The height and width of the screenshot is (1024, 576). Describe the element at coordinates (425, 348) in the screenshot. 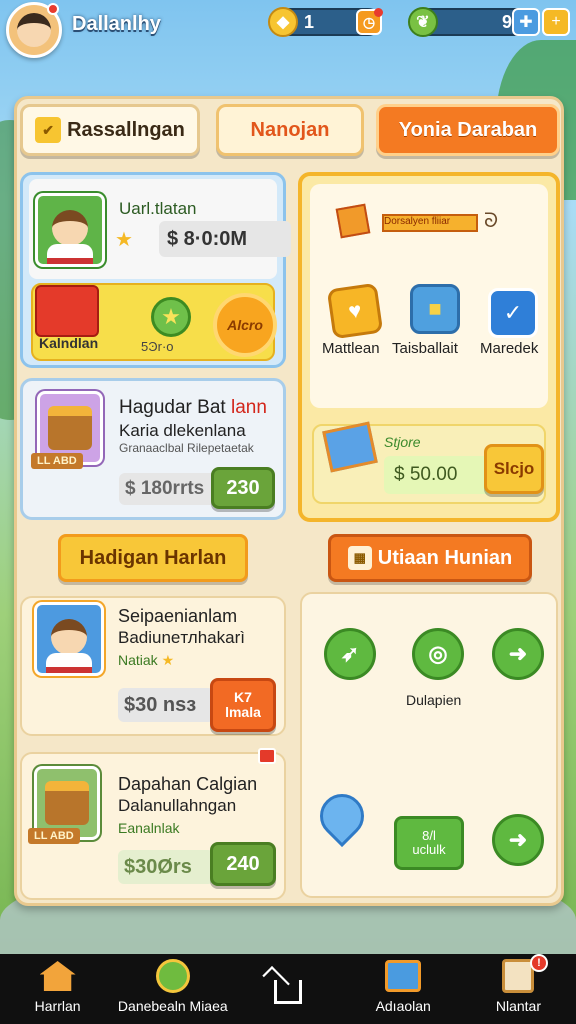

I see `item-label: Taisballait` at that location.